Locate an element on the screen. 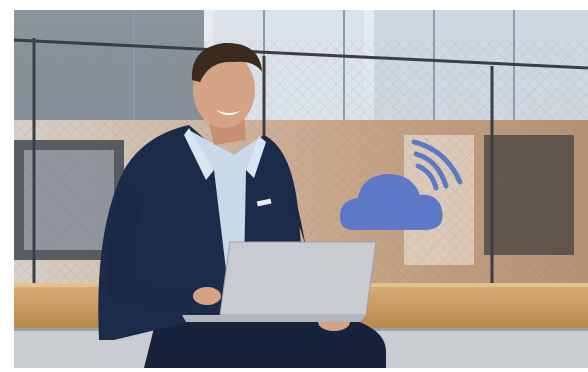 The width and height of the screenshot is (588, 372). typing-hand is located at coordinates (207, 296).